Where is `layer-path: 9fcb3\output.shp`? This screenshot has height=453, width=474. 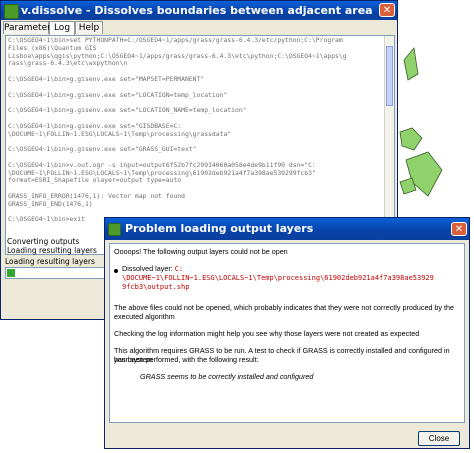 layer-path: 9fcb3\output.shp is located at coordinates (156, 287).